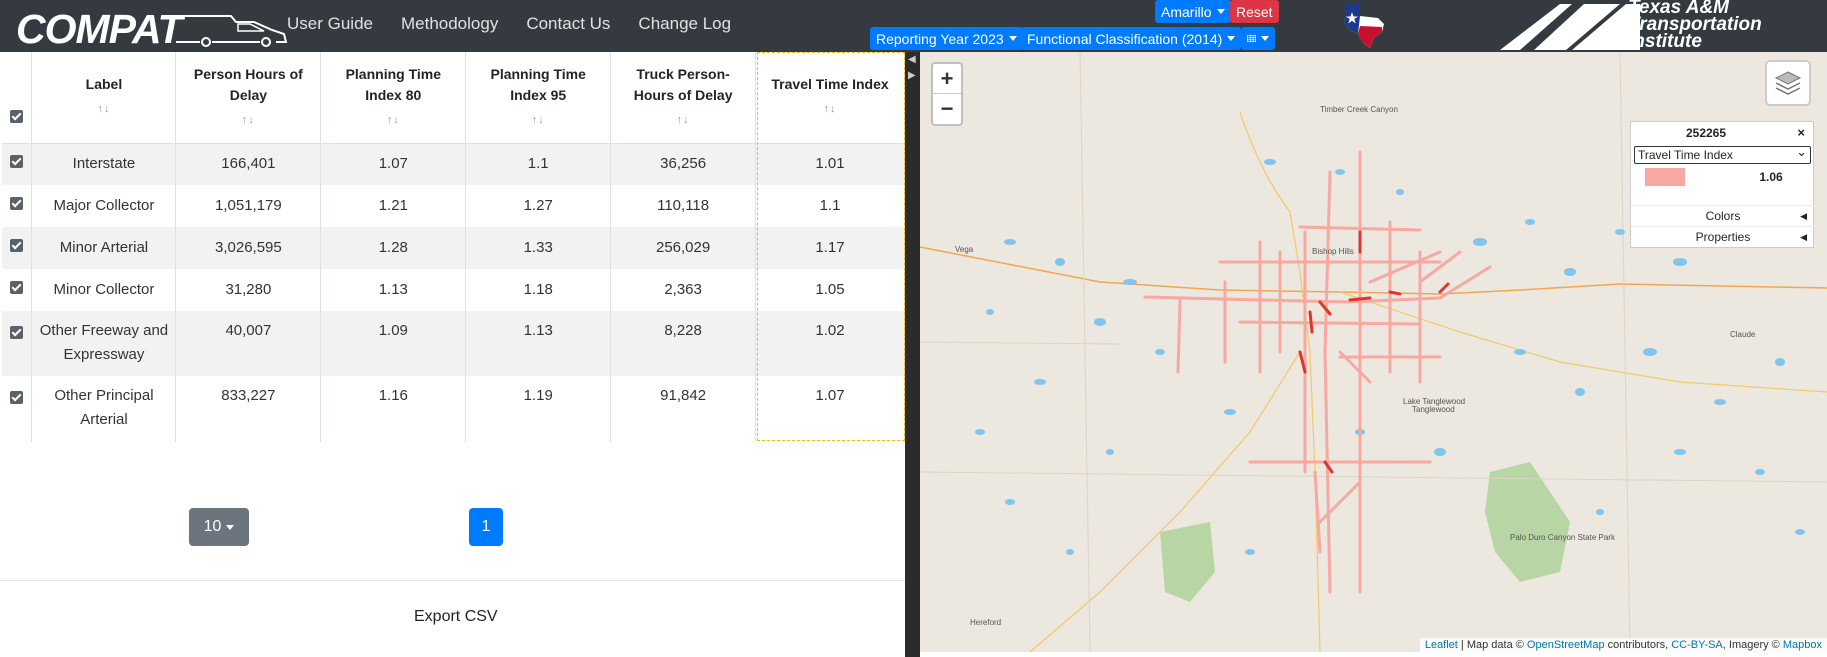 The height and width of the screenshot is (657, 1827). I want to click on export-csv-button: Export CSV, so click(456, 617).